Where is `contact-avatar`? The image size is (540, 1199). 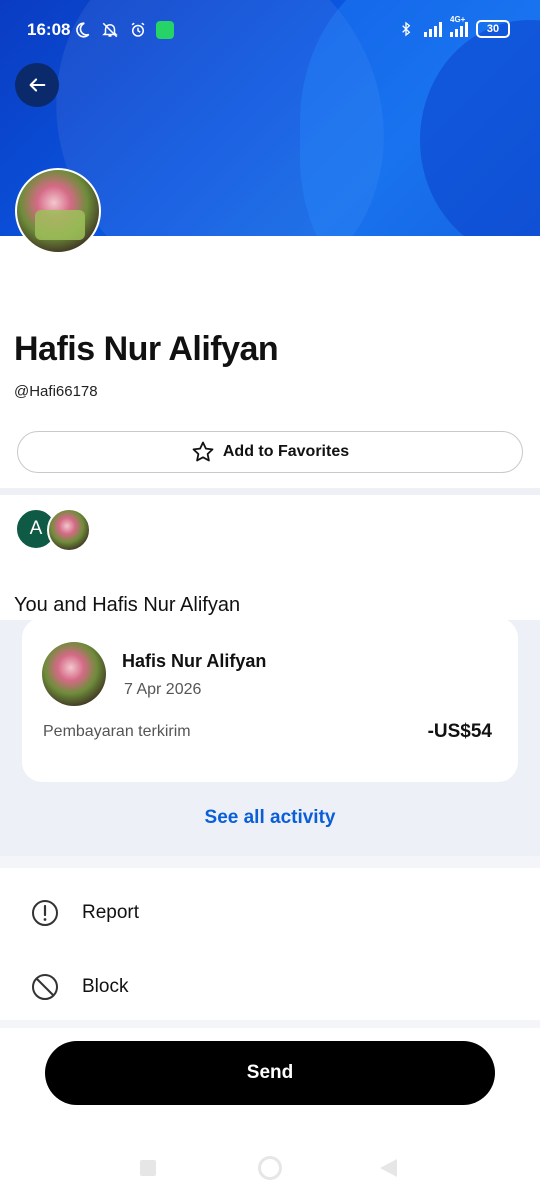 contact-avatar is located at coordinates (69, 530).